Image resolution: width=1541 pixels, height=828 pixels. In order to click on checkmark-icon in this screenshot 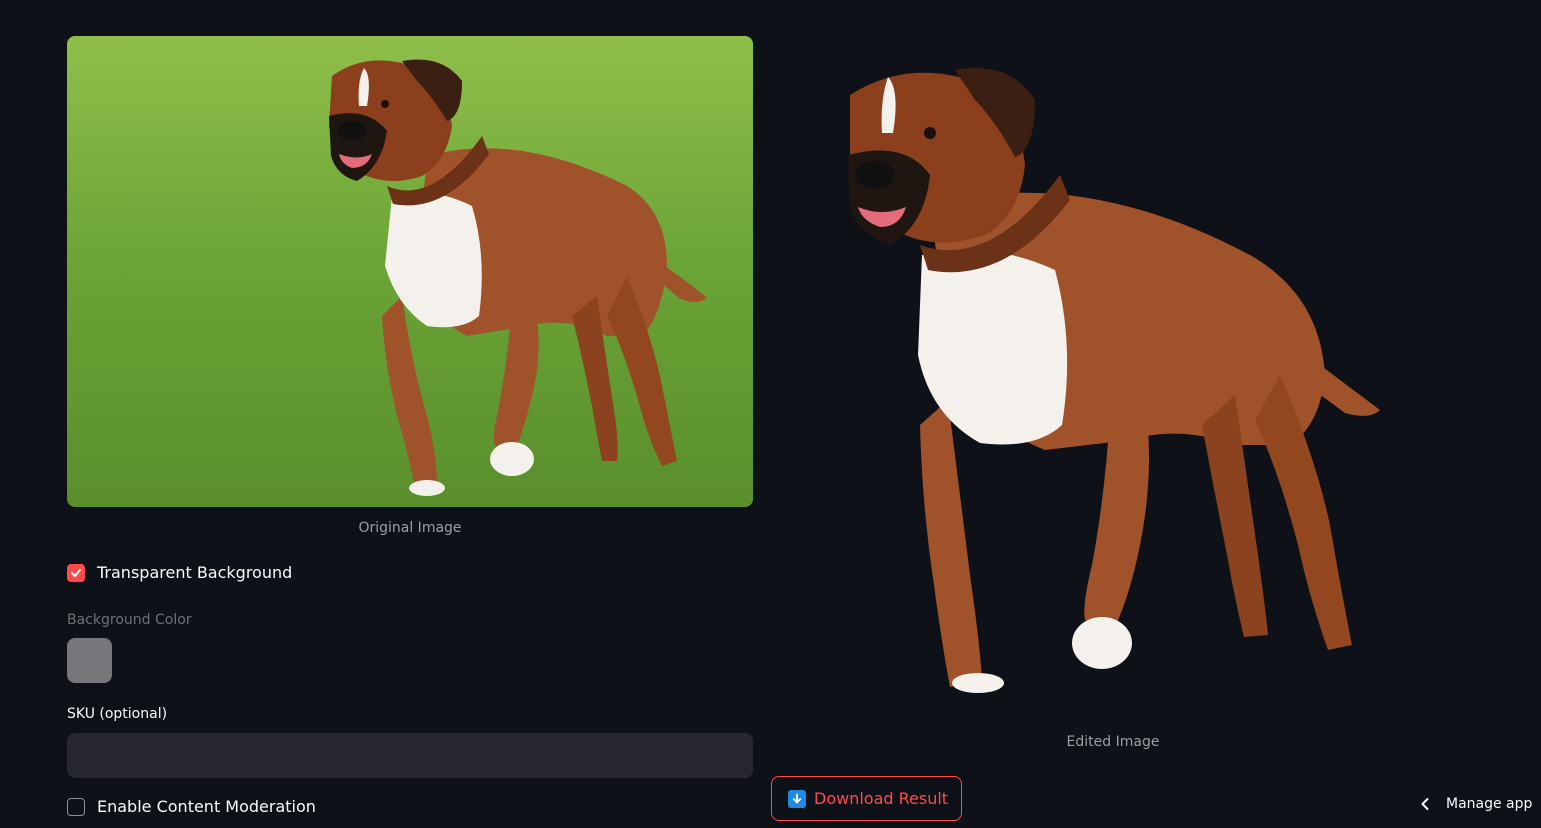, I will do `click(76, 572)`.